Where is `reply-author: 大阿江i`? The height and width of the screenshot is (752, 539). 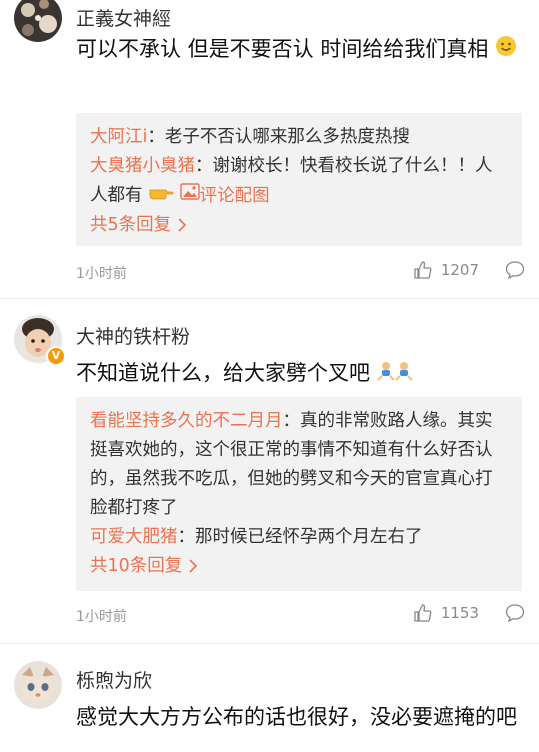 reply-author: 大阿江i is located at coordinates (118, 137).